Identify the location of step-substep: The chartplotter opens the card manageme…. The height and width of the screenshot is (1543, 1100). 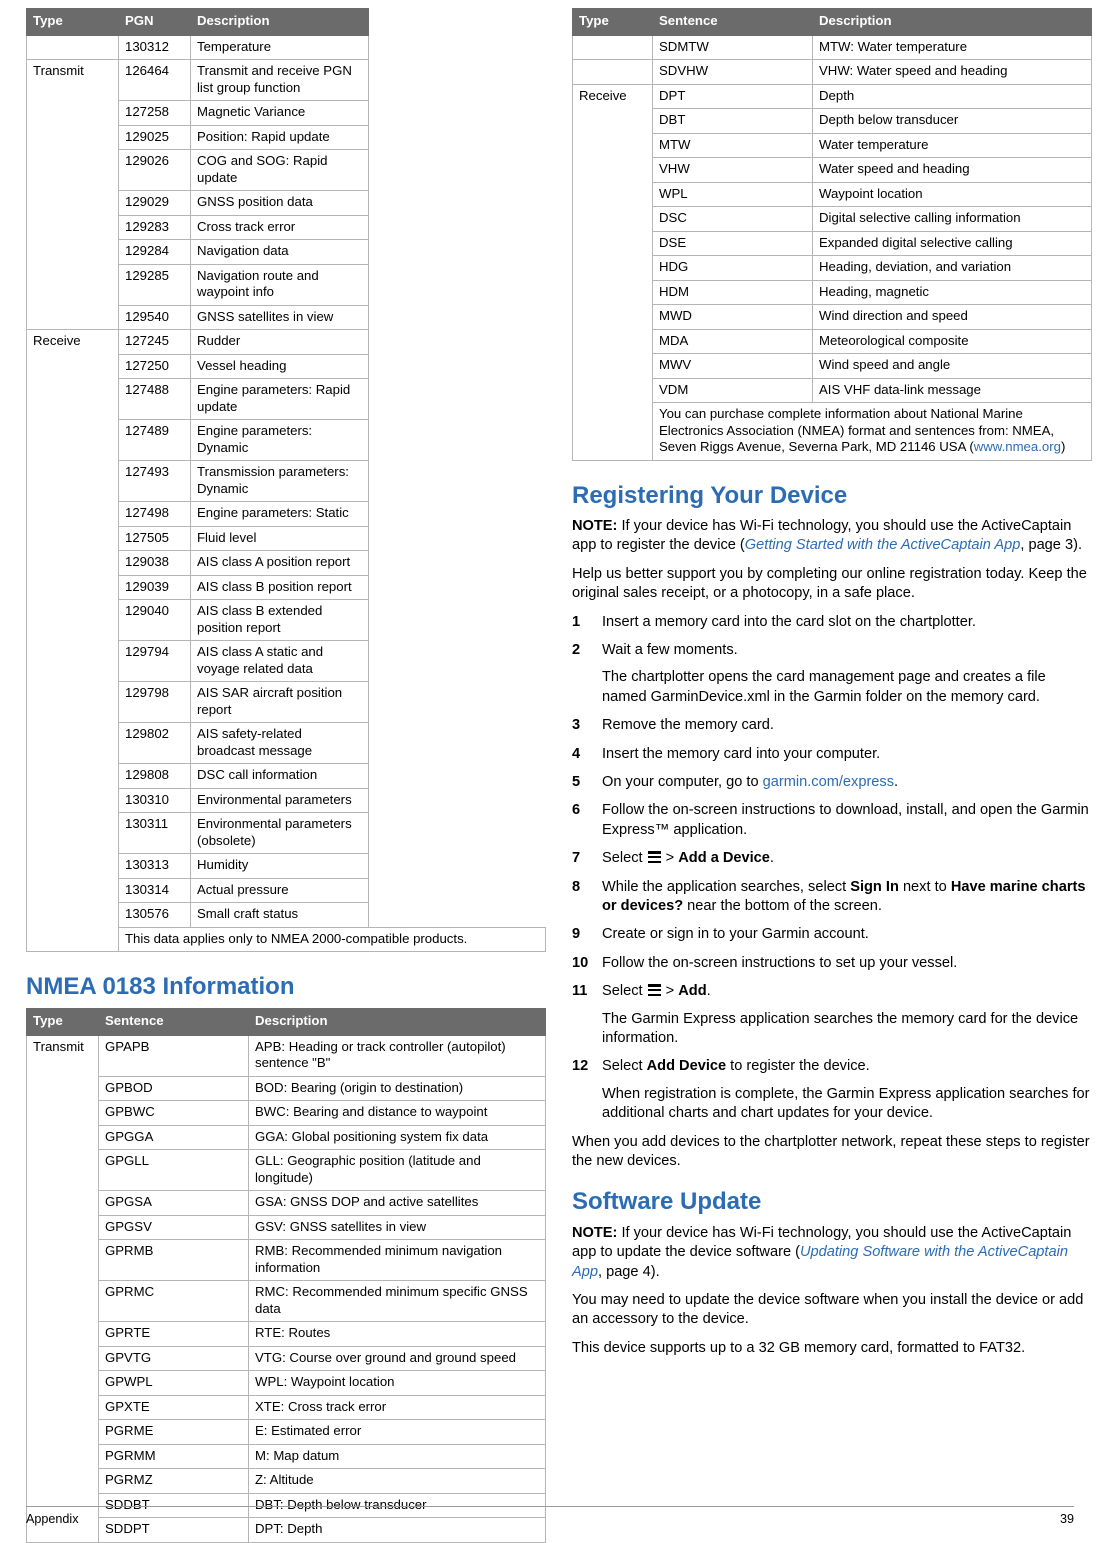
(824, 687).